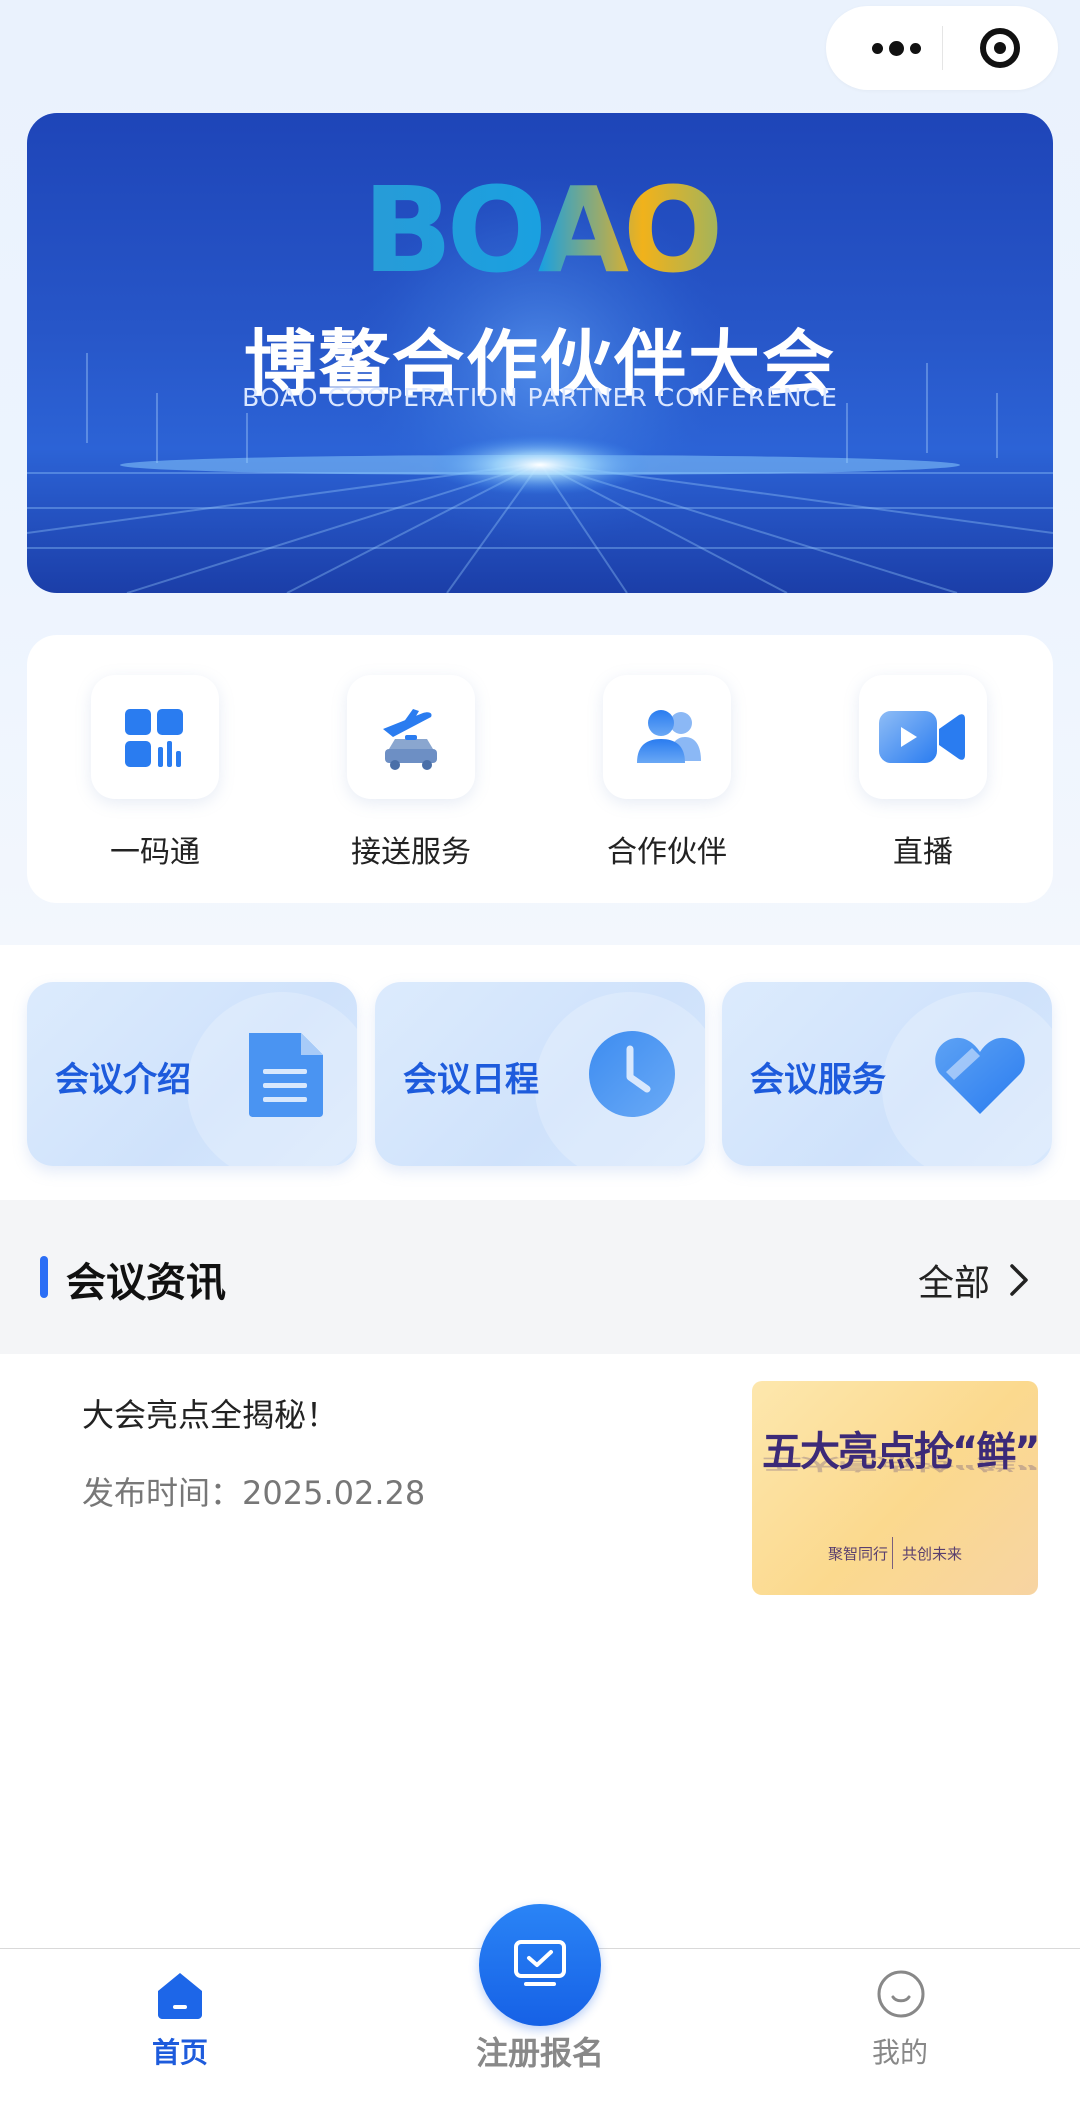  I want to click on heart-icon, so click(980, 1075).